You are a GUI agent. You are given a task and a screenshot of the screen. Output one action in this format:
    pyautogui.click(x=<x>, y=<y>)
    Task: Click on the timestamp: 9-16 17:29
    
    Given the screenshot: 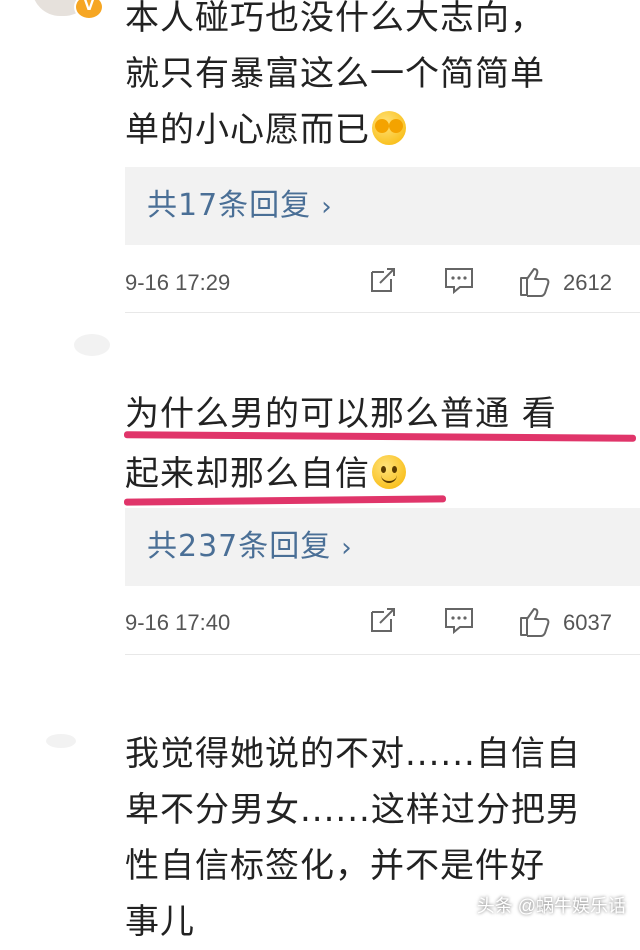 What is the action you would take?
    pyautogui.click(x=178, y=282)
    